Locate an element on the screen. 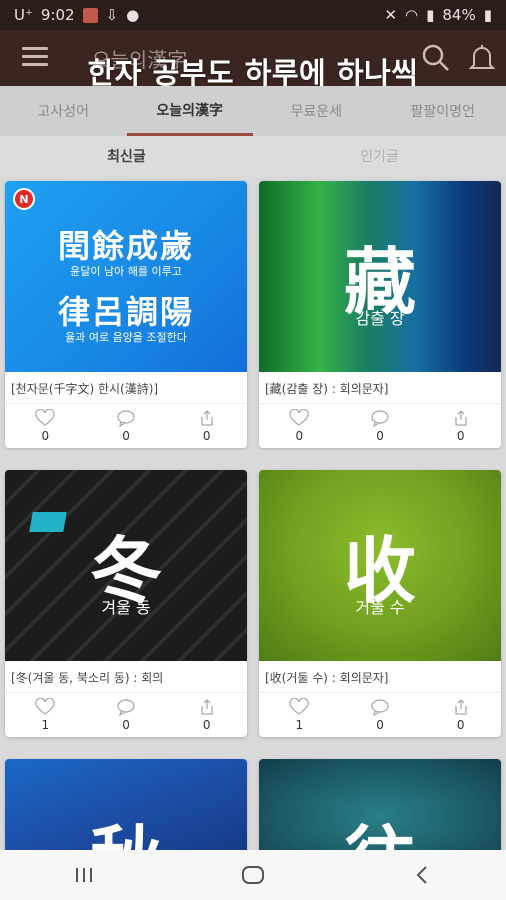 The image size is (506, 900). post-card: 秋 is located at coordinates (126, 806).